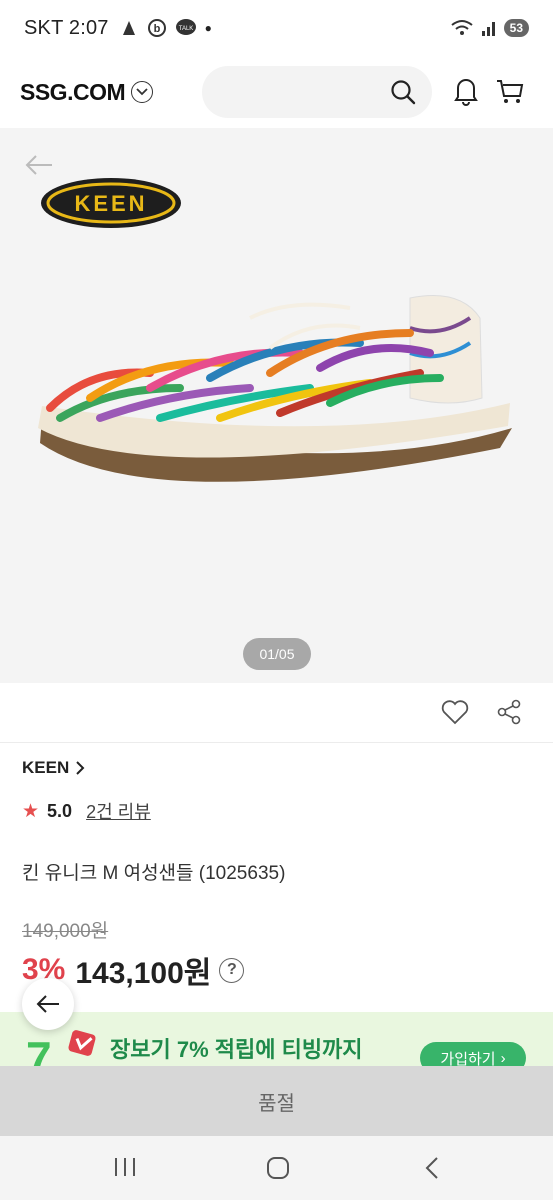  What do you see at coordinates (276, 28) in the screenshot?
I see `status-bar: SKT 2:07 b TALK ● 53` at bounding box center [276, 28].